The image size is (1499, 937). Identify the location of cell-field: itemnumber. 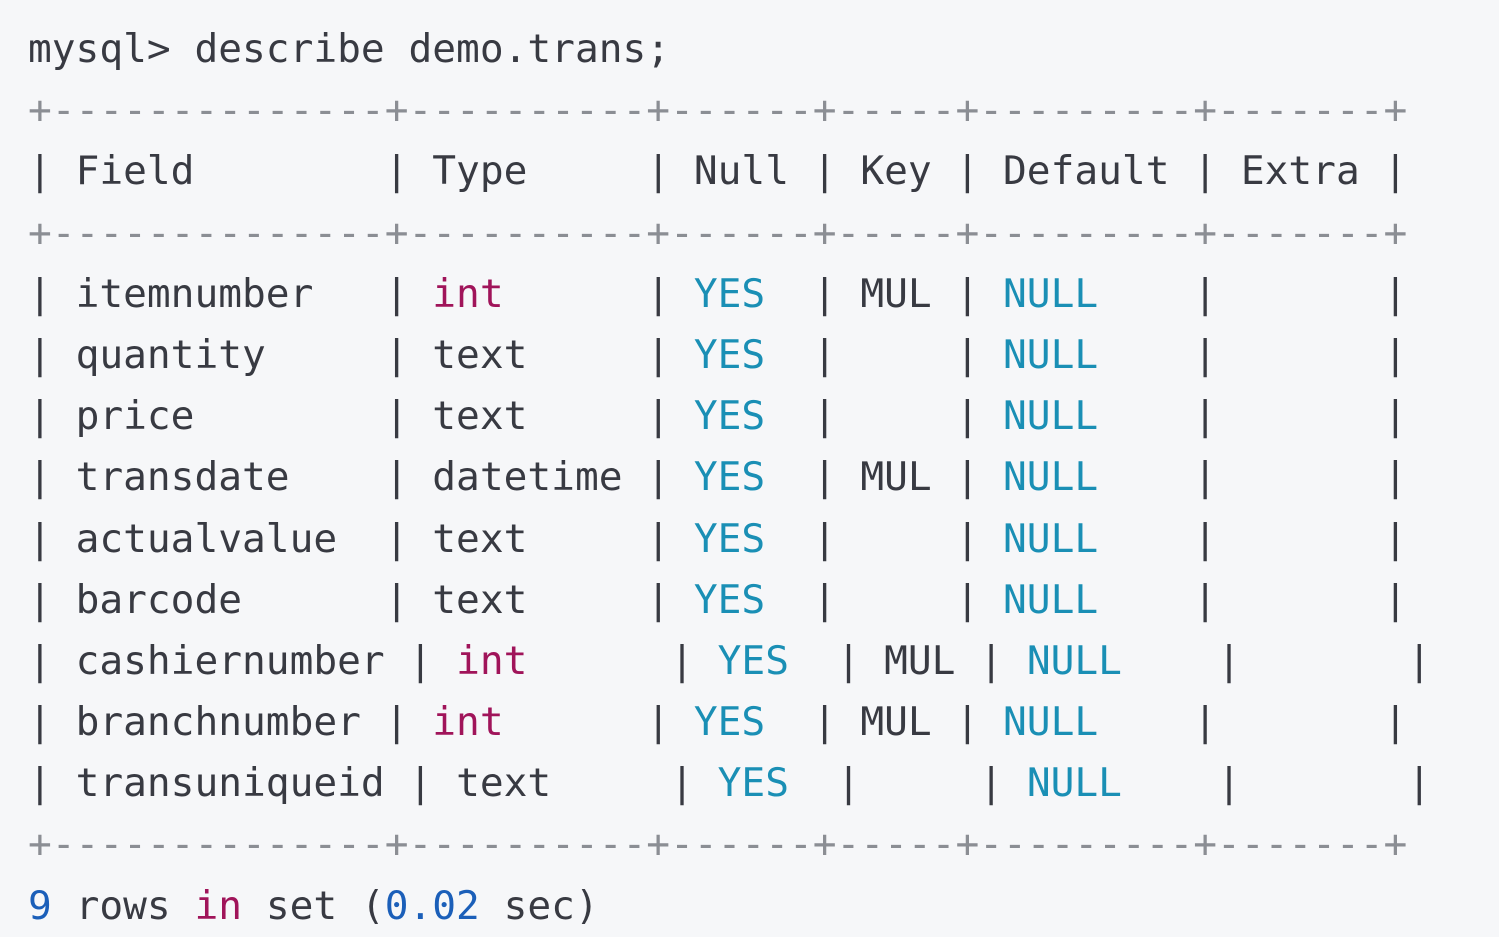
(194, 293).